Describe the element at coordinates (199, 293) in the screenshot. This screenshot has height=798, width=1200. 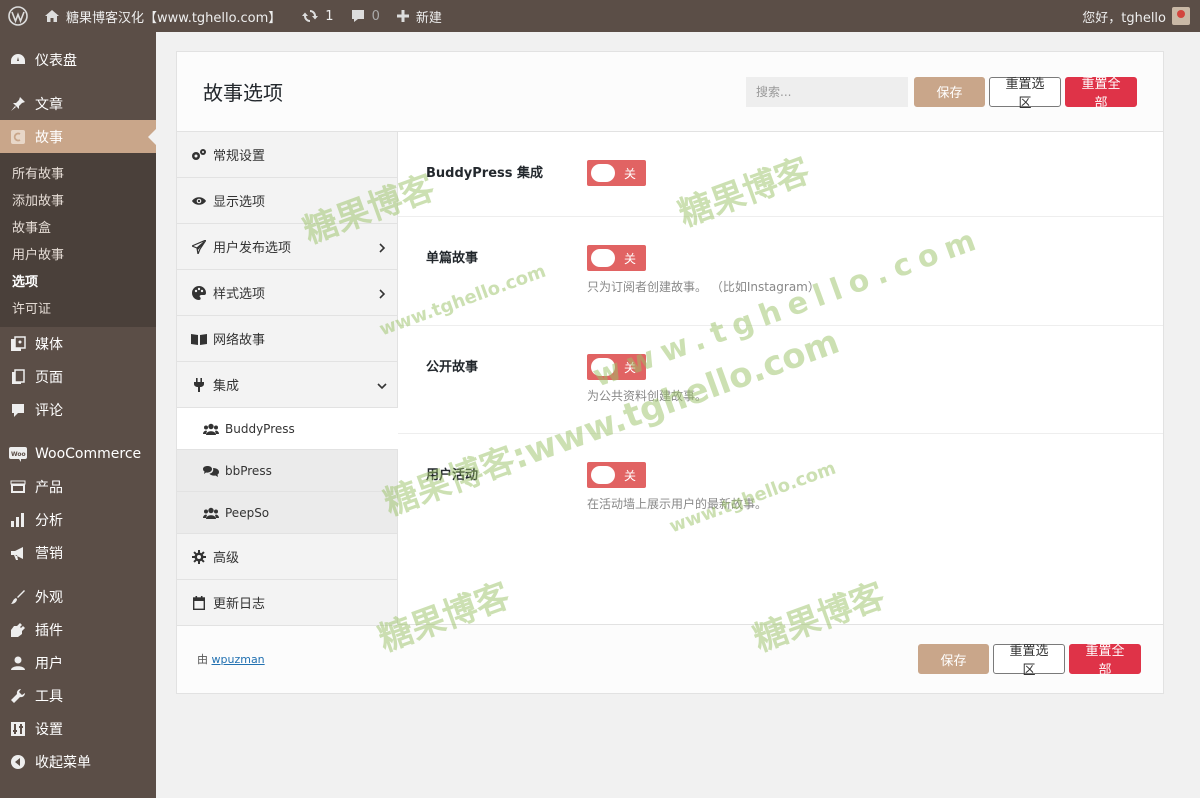
I see `palette-icon` at that location.